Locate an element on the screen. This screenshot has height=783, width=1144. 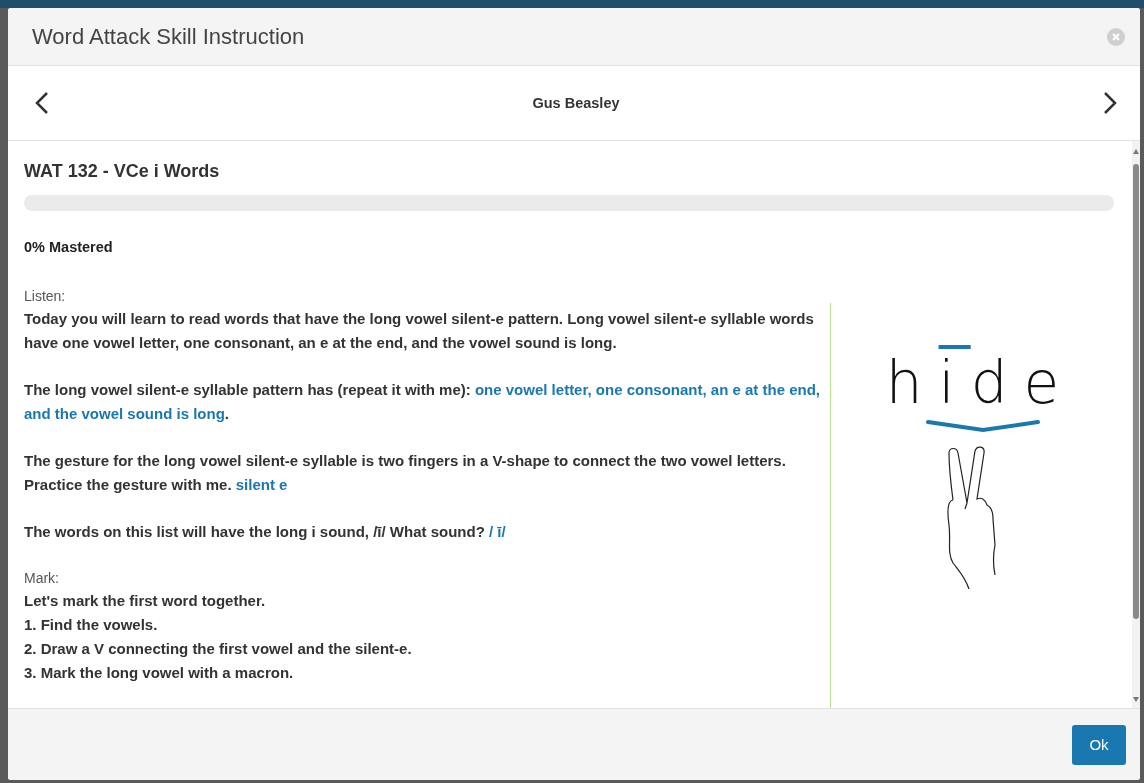
student-name: Gus Beasley is located at coordinates (576, 103).